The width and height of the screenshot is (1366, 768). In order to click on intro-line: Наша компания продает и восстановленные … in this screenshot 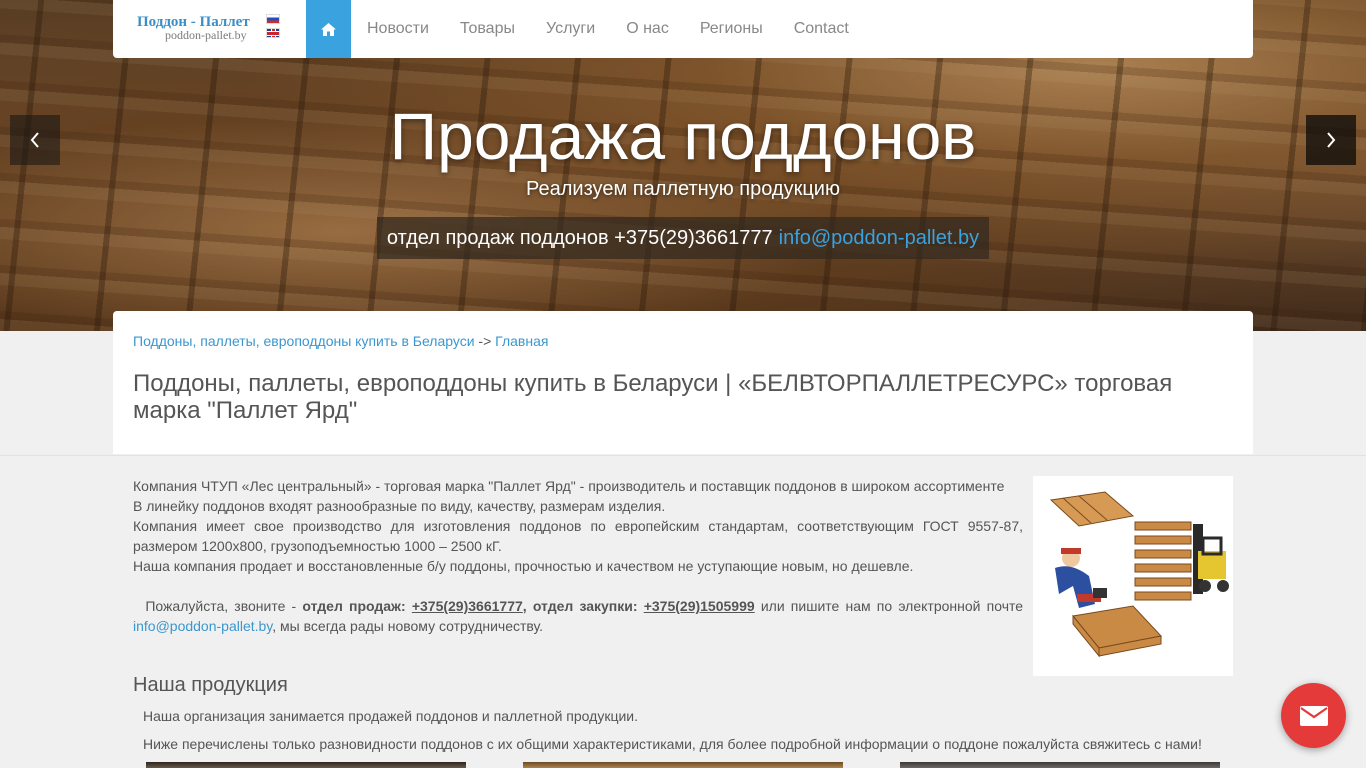, I will do `click(523, 566)`.